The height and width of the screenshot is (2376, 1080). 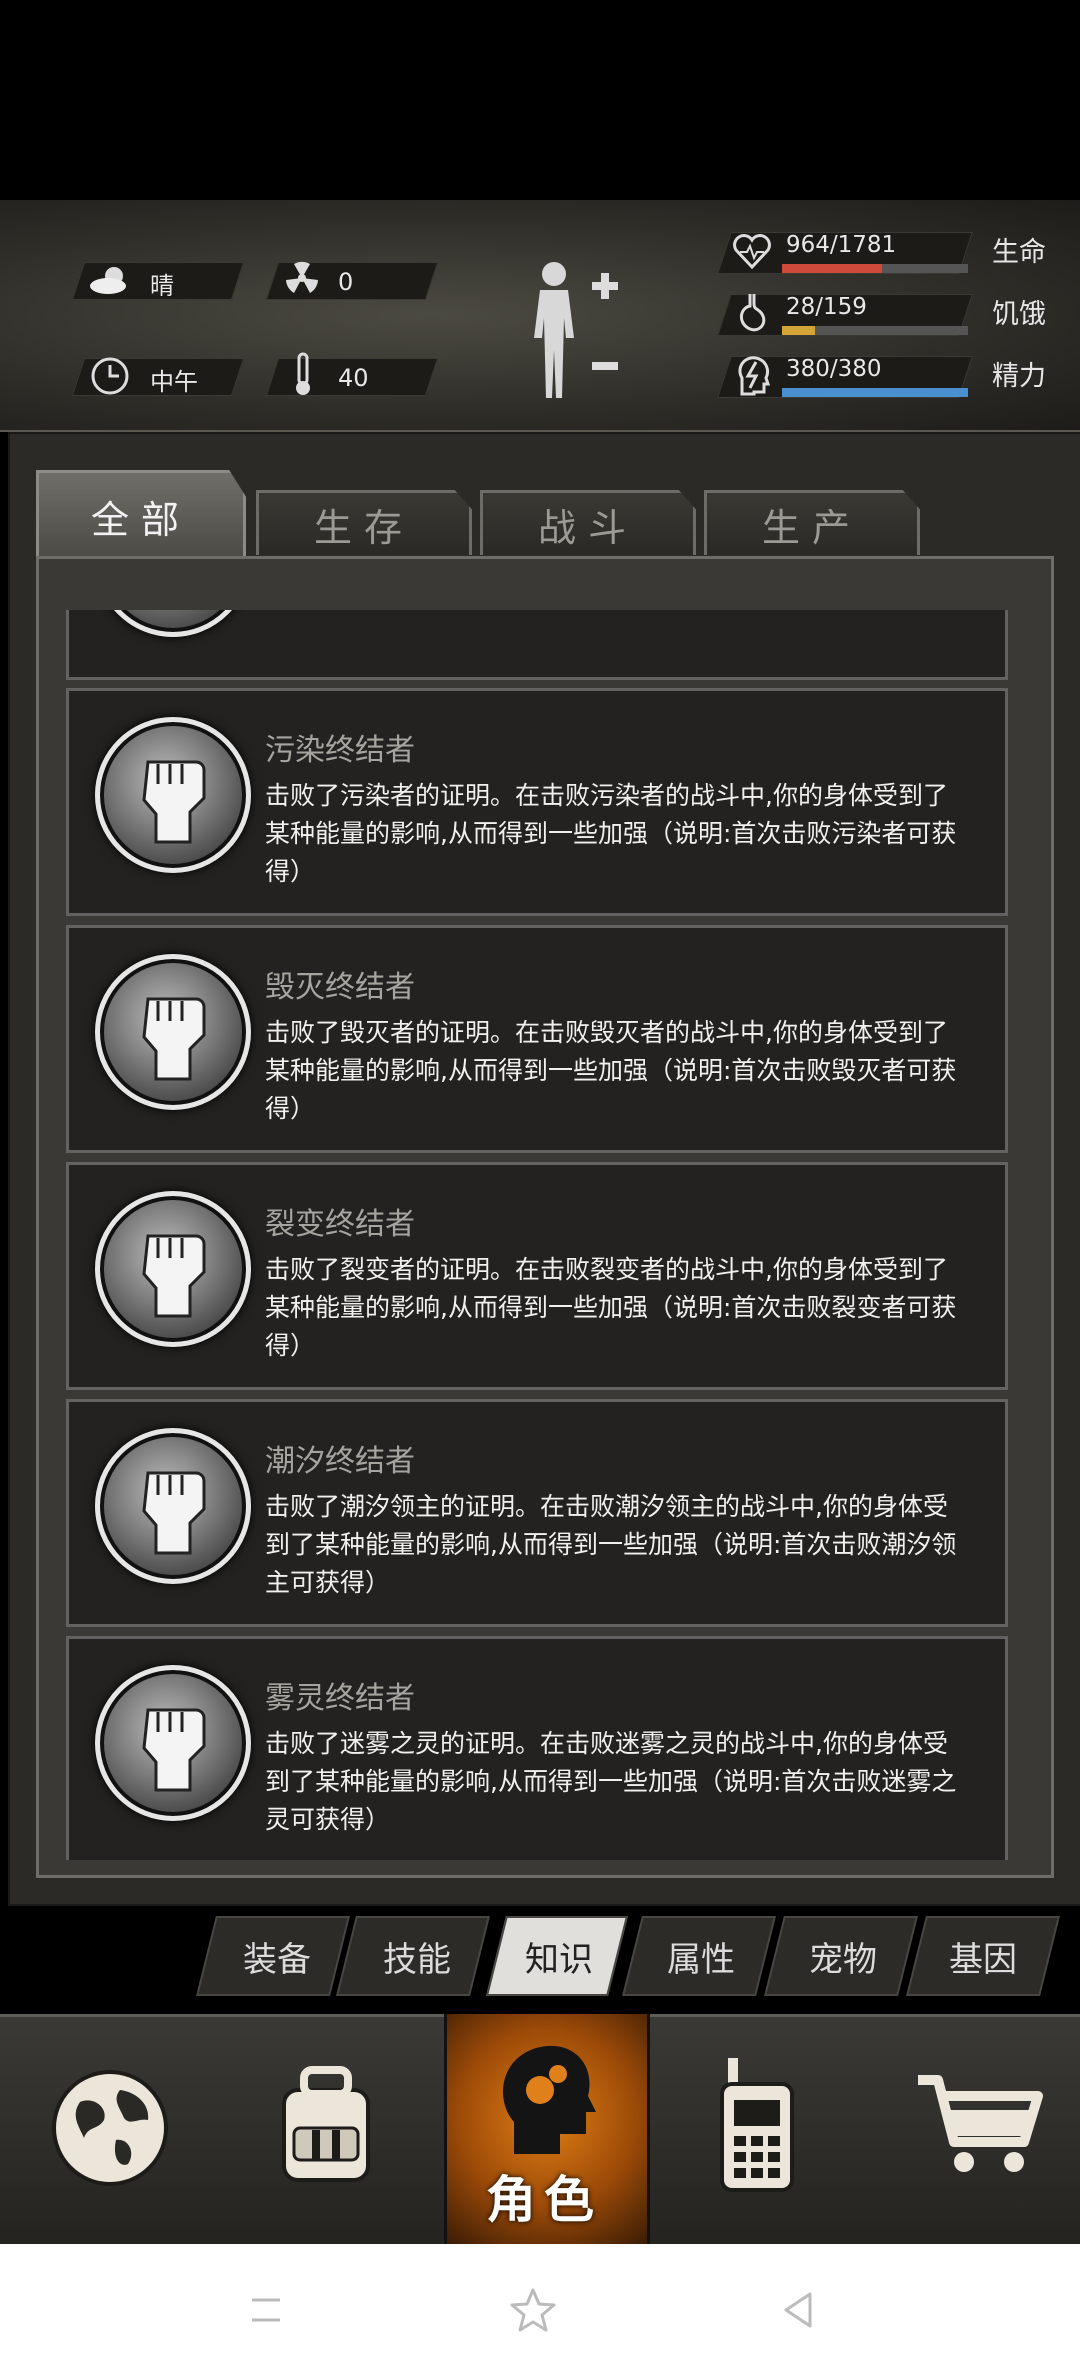 What do you see at coordinates (363, 527) in the screenshot?
I see `tab-survival-label: 生存` at bounding box center [363, 527].